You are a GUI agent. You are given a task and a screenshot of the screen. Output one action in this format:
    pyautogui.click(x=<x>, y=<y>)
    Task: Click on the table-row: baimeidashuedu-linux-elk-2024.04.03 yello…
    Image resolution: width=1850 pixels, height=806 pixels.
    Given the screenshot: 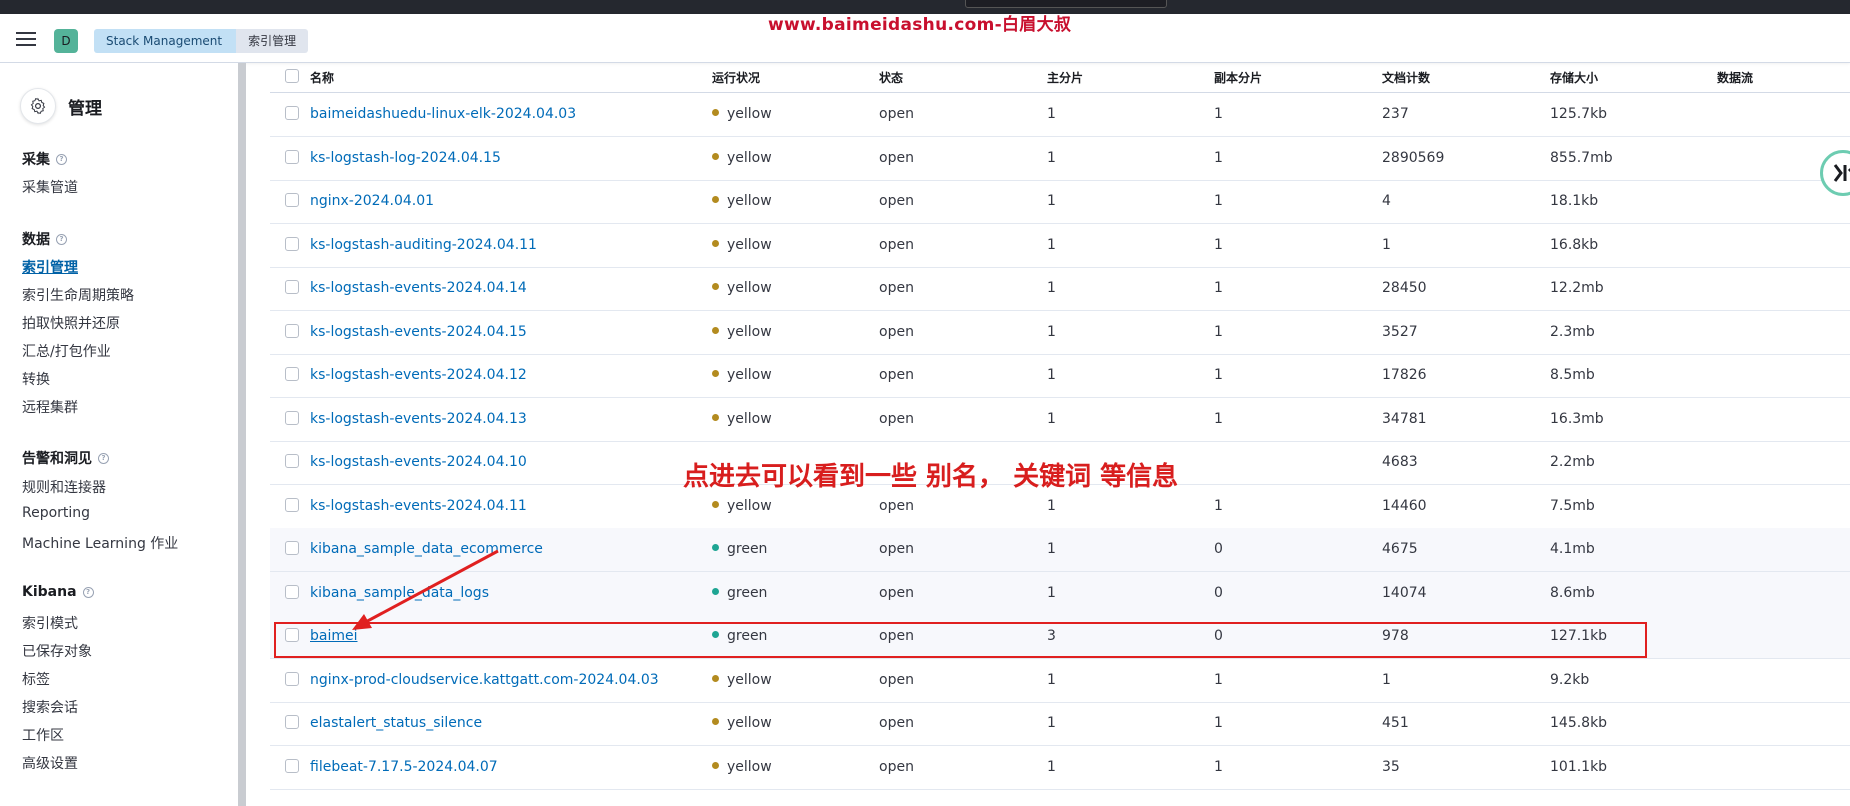 What is the action you would take?
    pyautogui.click(x=1060, y=115)
    